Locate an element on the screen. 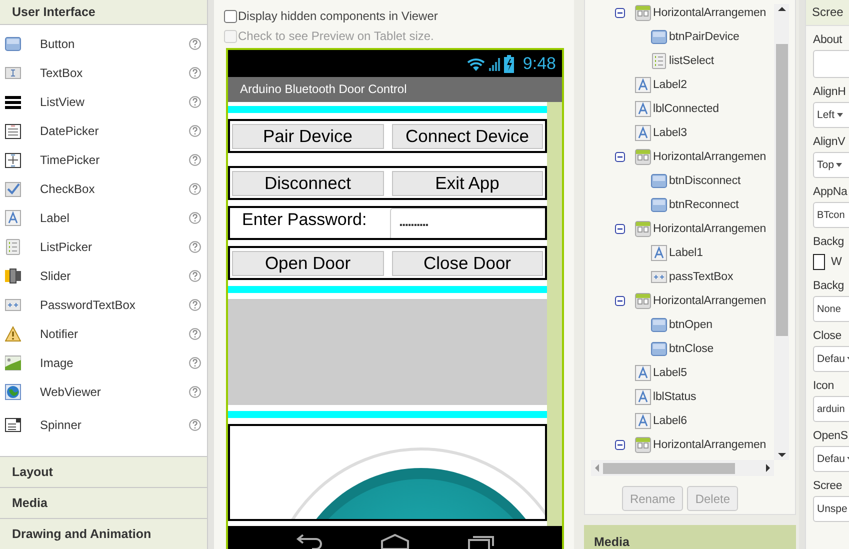 The width and height of the screenshot is (849, 549). palette-item: Spinner is located at coordinates (103, 424).